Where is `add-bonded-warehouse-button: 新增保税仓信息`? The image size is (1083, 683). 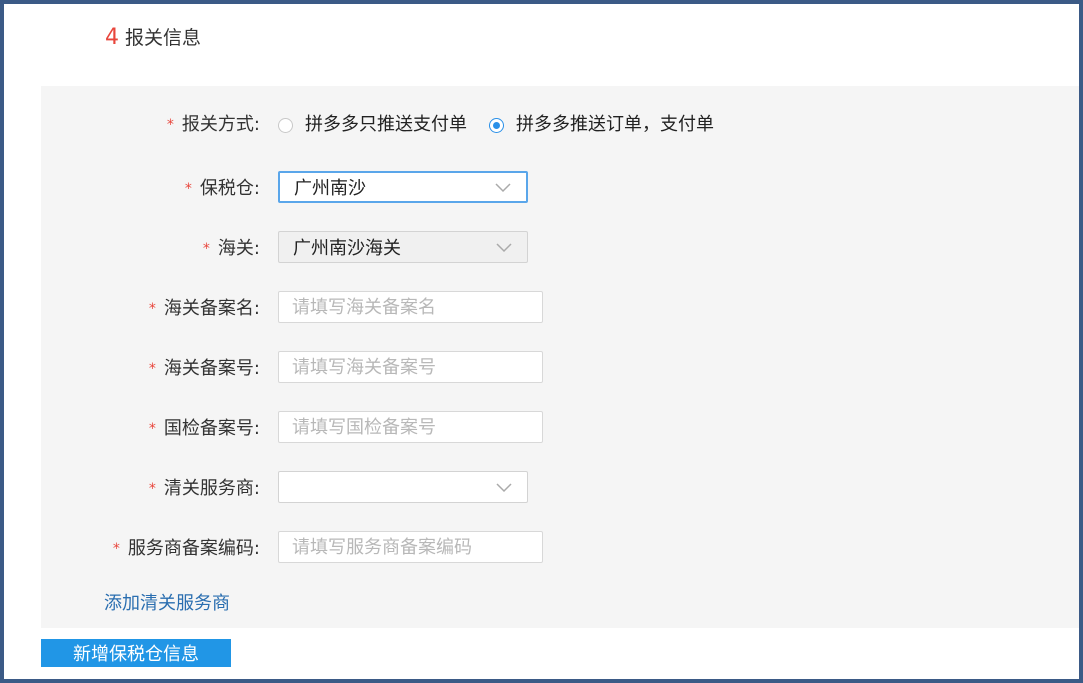 add-bonded-warehouse-button: 新增保税仓信息 is located at coordinates (136, 653).